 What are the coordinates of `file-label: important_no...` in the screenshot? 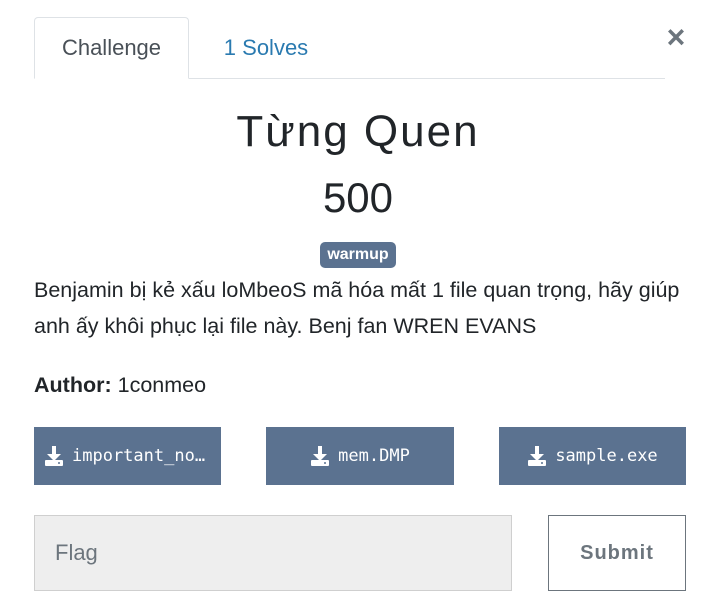 It's located at (141, 456).